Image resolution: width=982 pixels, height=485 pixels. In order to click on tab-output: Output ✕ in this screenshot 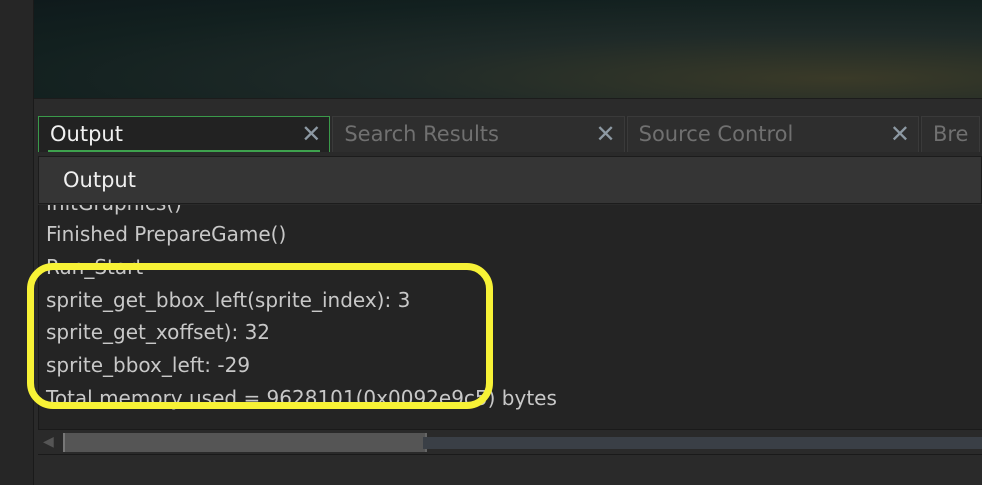, I will do `click(184, 134)`.